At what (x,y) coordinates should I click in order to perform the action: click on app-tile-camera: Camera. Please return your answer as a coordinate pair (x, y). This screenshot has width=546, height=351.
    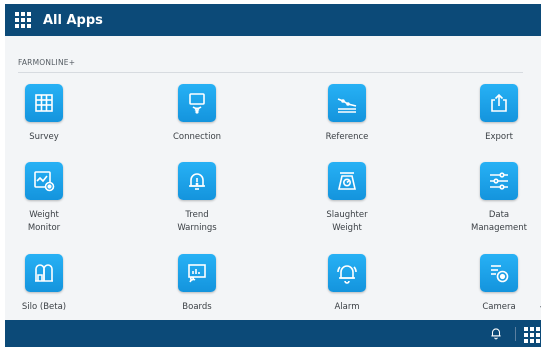
    Looking at the image, I should click on (492, 284).